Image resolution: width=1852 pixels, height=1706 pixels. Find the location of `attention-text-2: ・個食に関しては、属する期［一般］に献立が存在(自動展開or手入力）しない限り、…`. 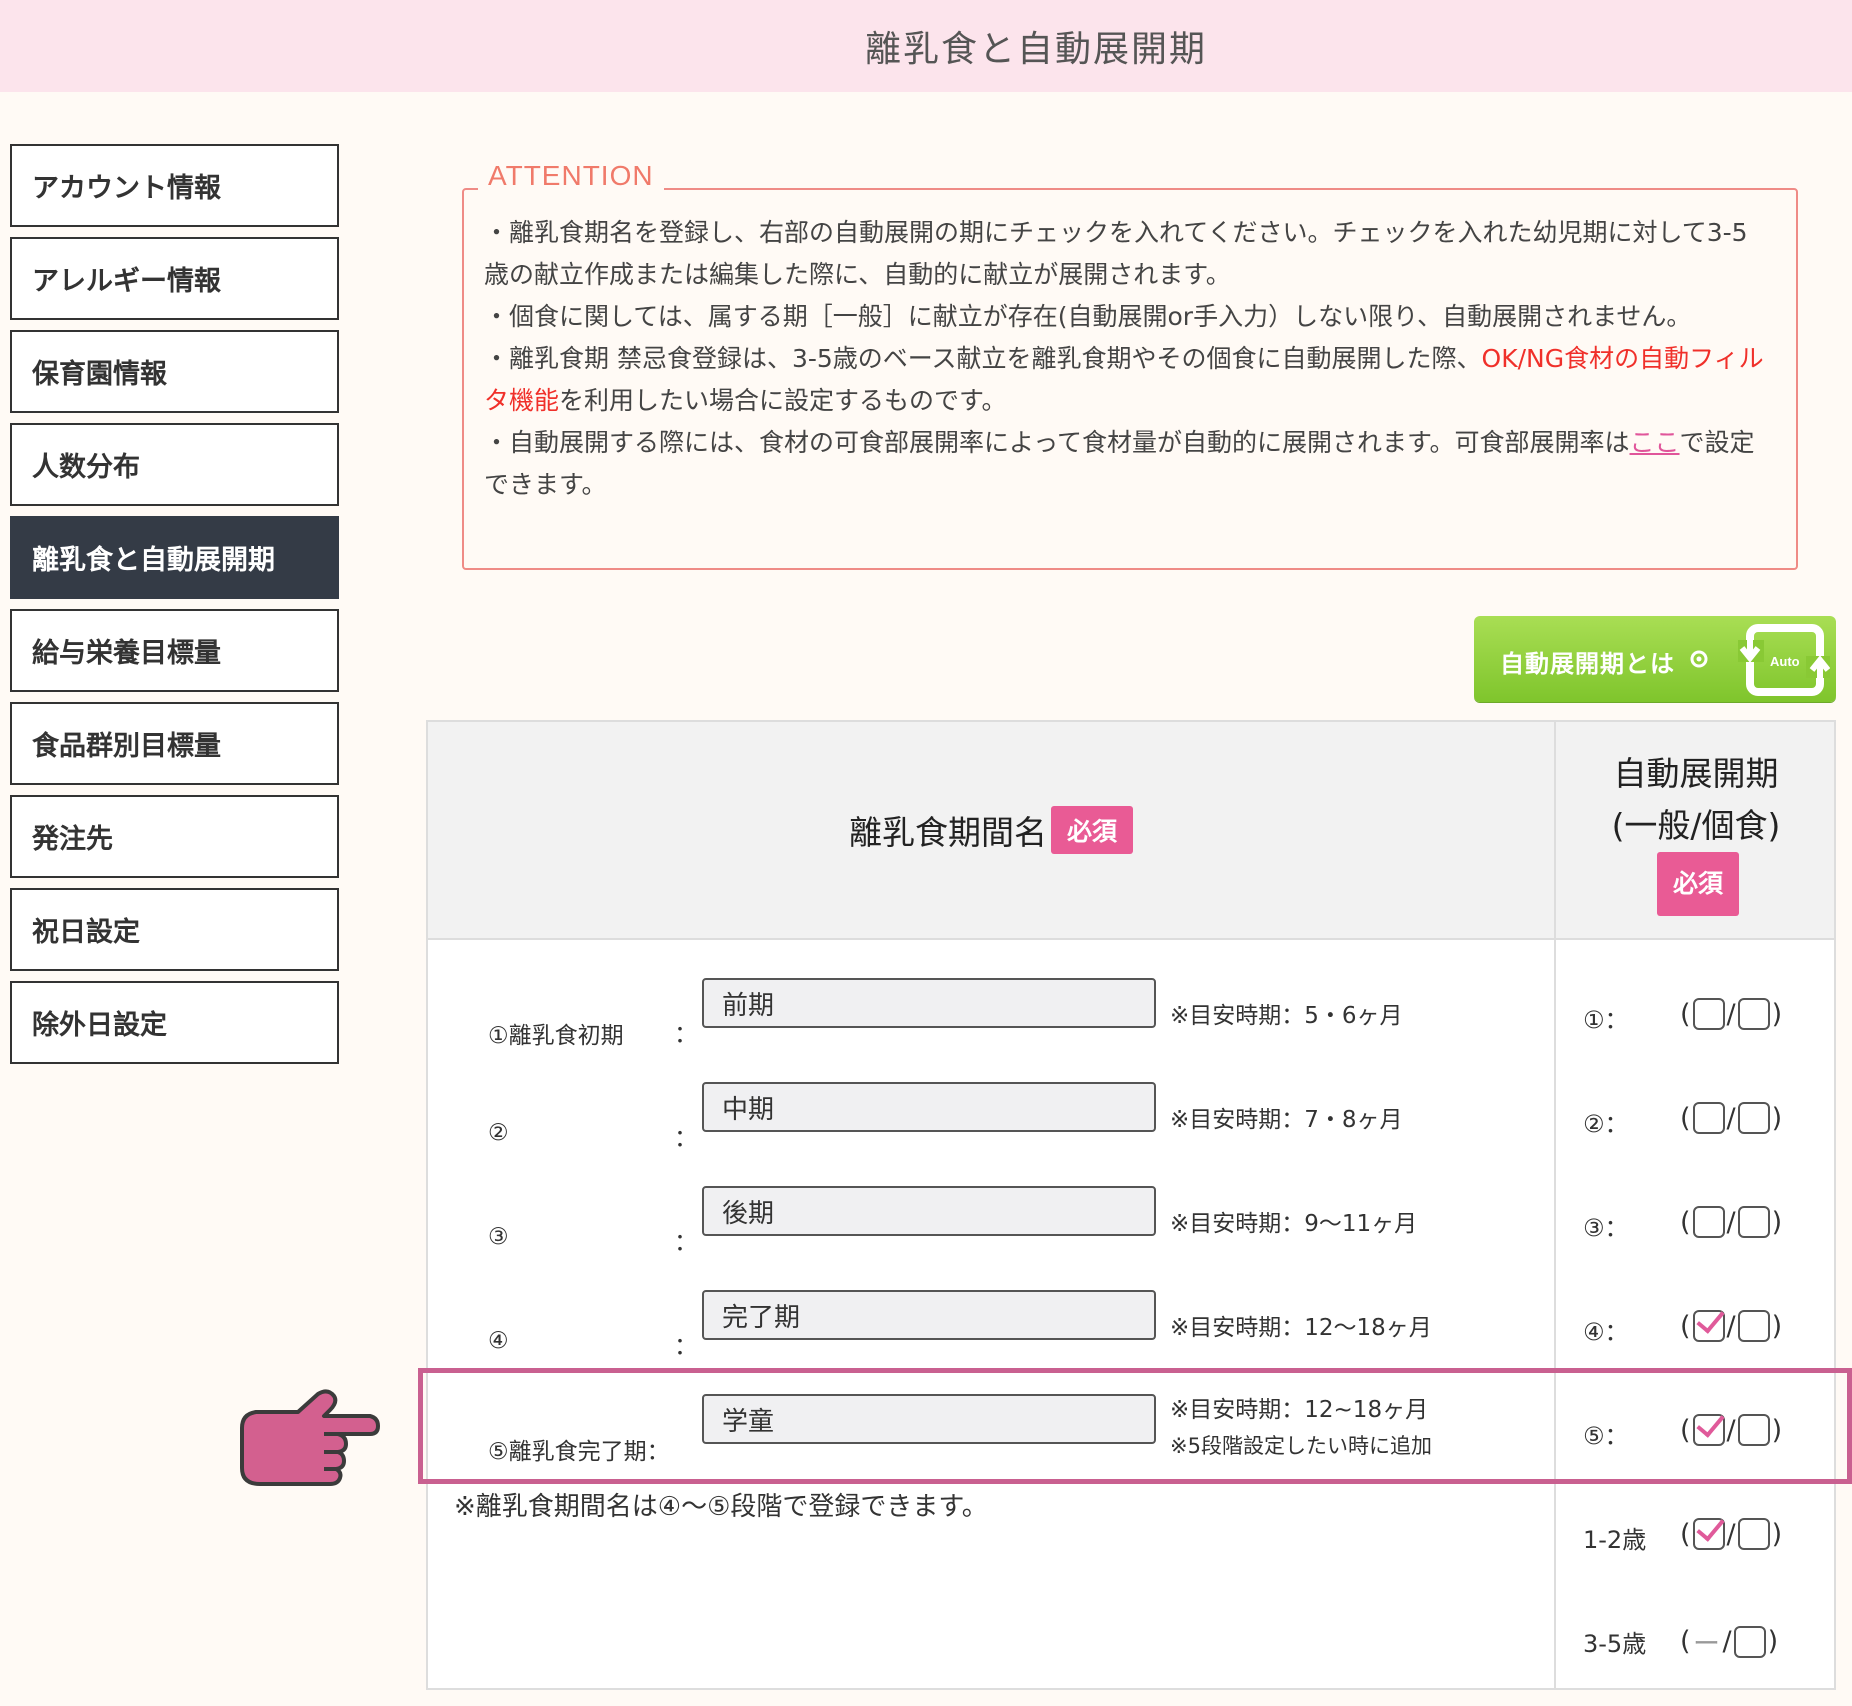

attention-text-2: ・個食に関しては、属する期［一般］に献立が存在(自動展開or手入力）しない限り、… is located at coordinates (1088, 316).